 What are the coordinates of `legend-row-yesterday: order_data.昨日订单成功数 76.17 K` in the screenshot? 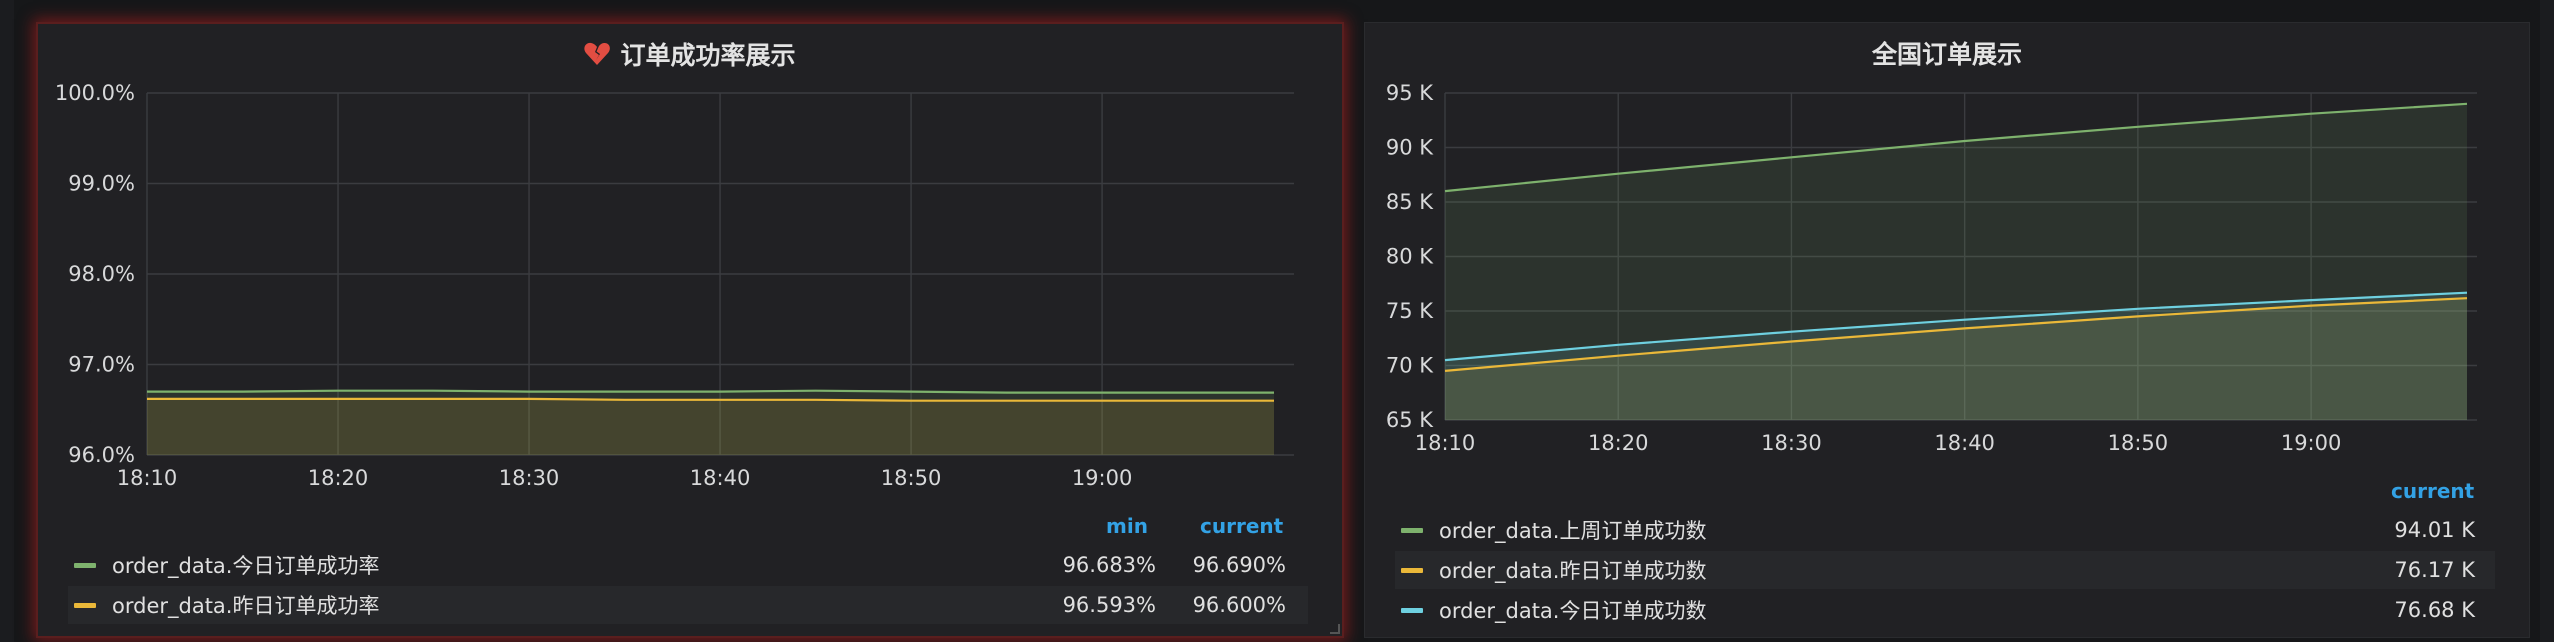 It's located at (1945, 570).